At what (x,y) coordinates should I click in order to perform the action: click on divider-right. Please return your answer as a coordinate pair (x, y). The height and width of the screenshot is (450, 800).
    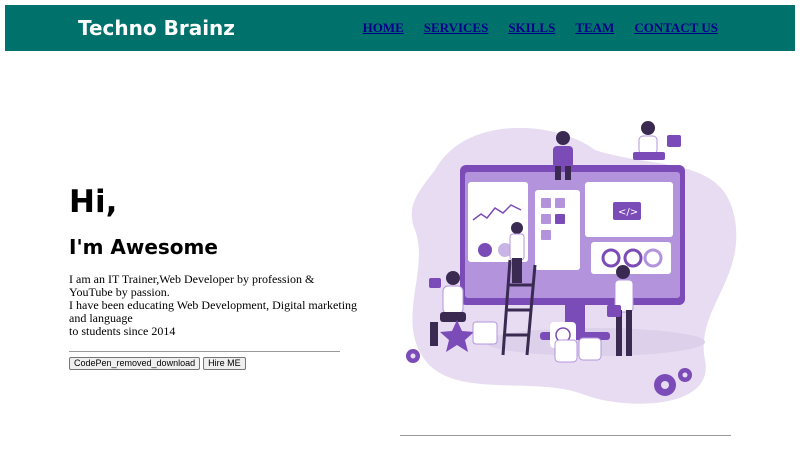
    Looking at the image, I should click on (565, 435).